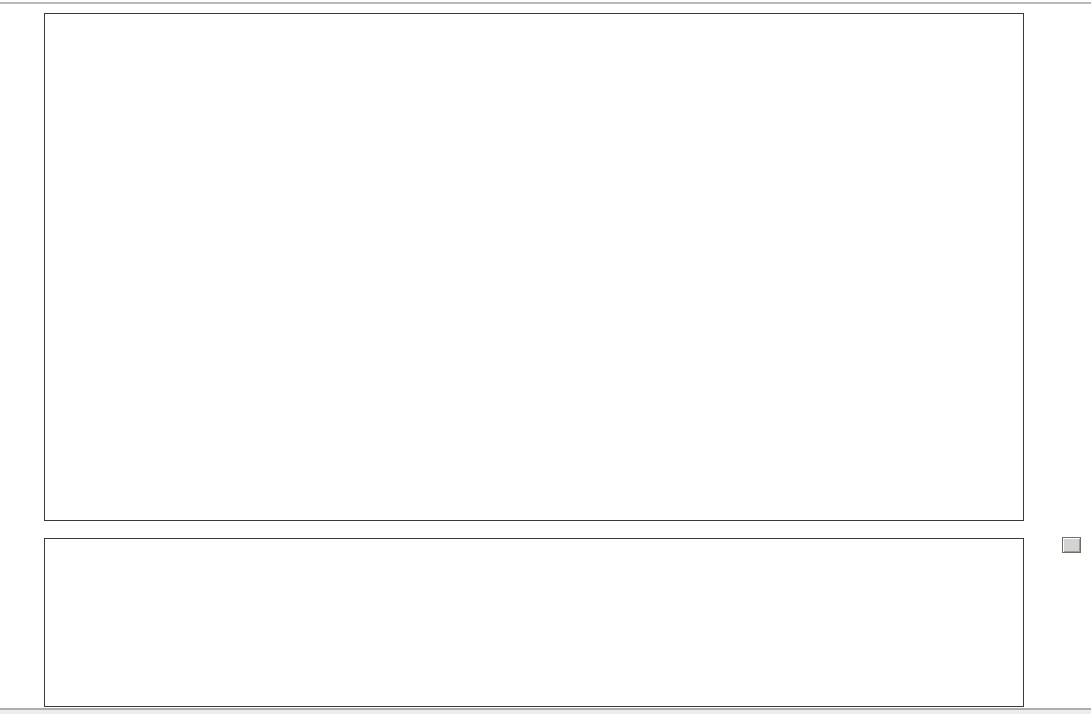 The width and height of the screenshot is (1091, 714). What do you see at coordinates (545, 712) in the screenshot?
I see `window-strip-bottom` at bounding box center [545, 712].